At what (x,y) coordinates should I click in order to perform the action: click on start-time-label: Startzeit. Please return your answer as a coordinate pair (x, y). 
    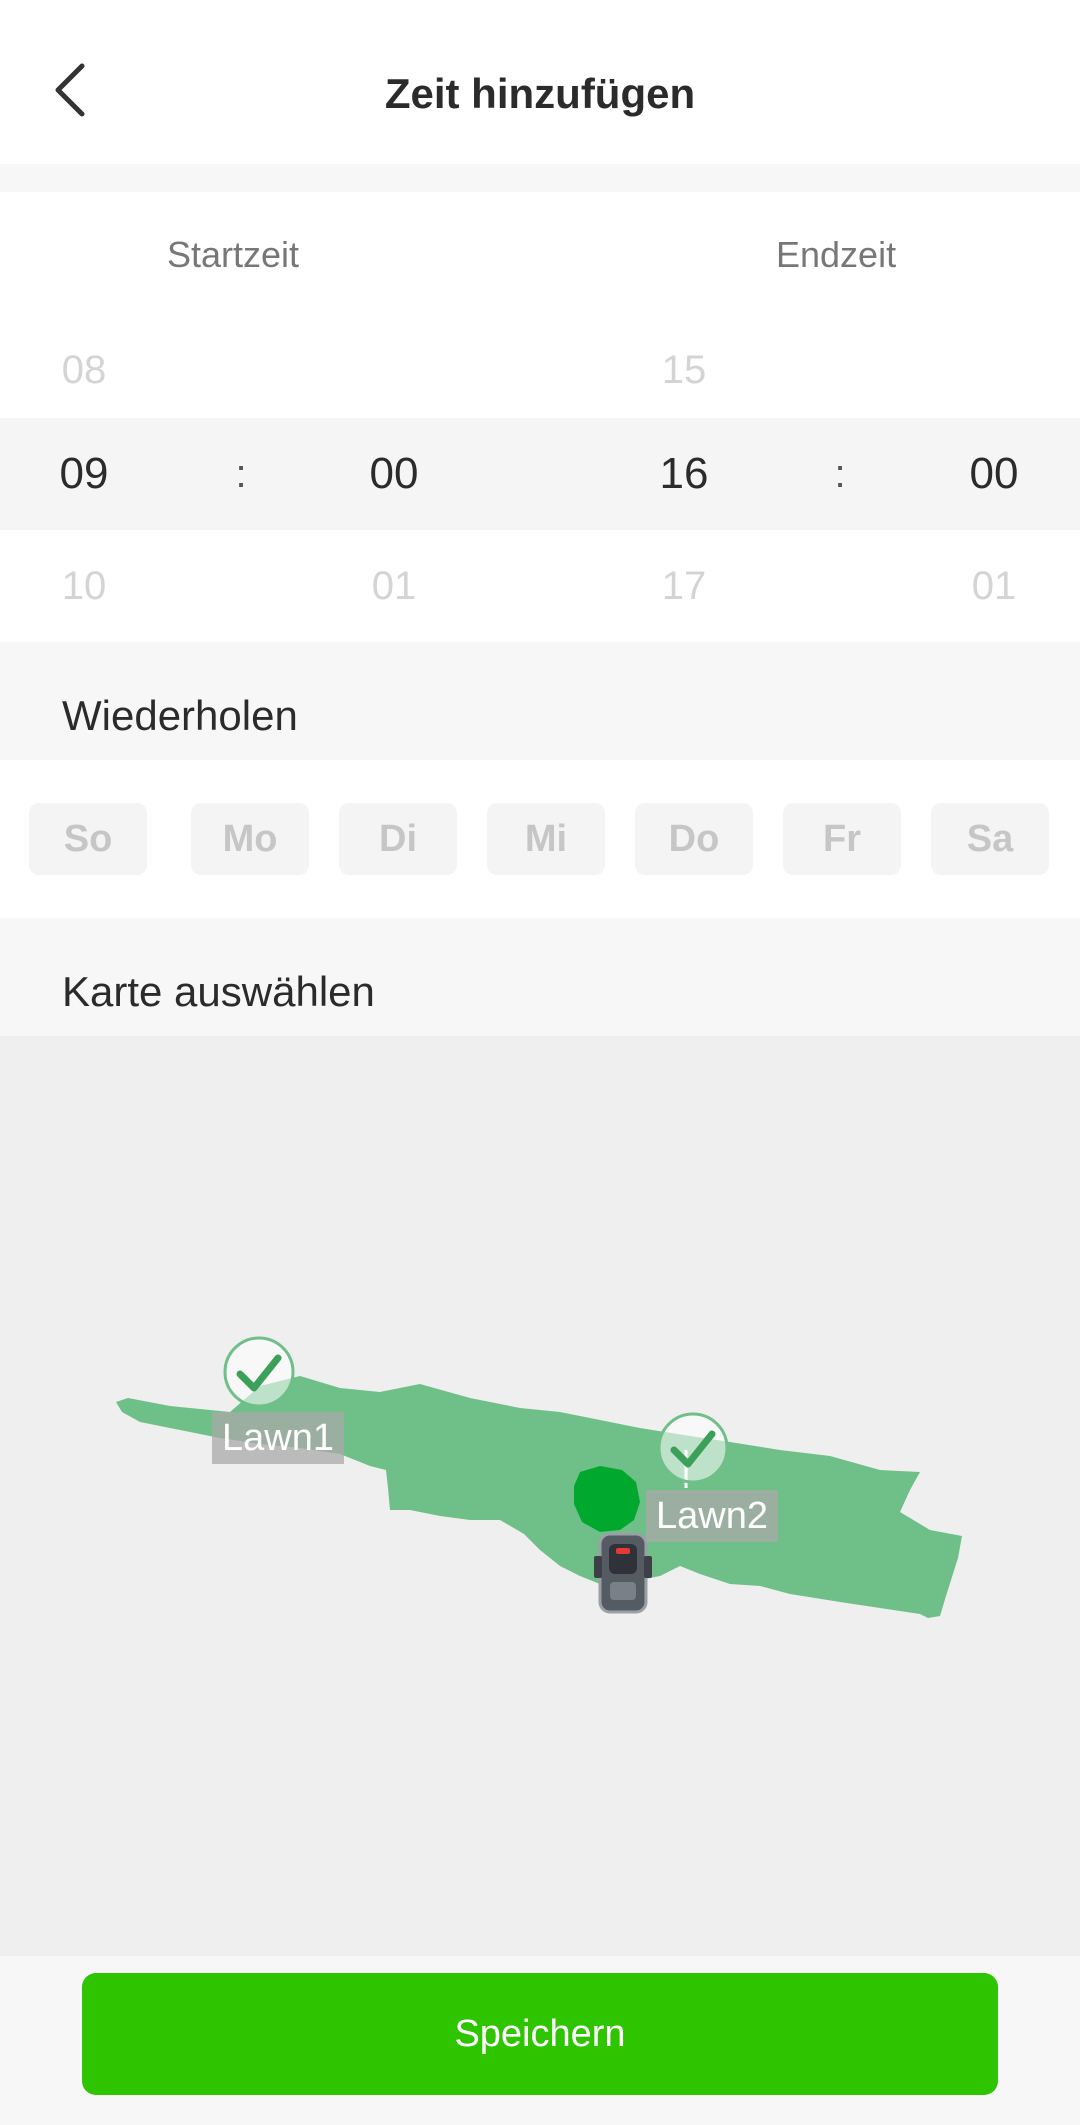
    Looking at the image, I should click on (233, 254).